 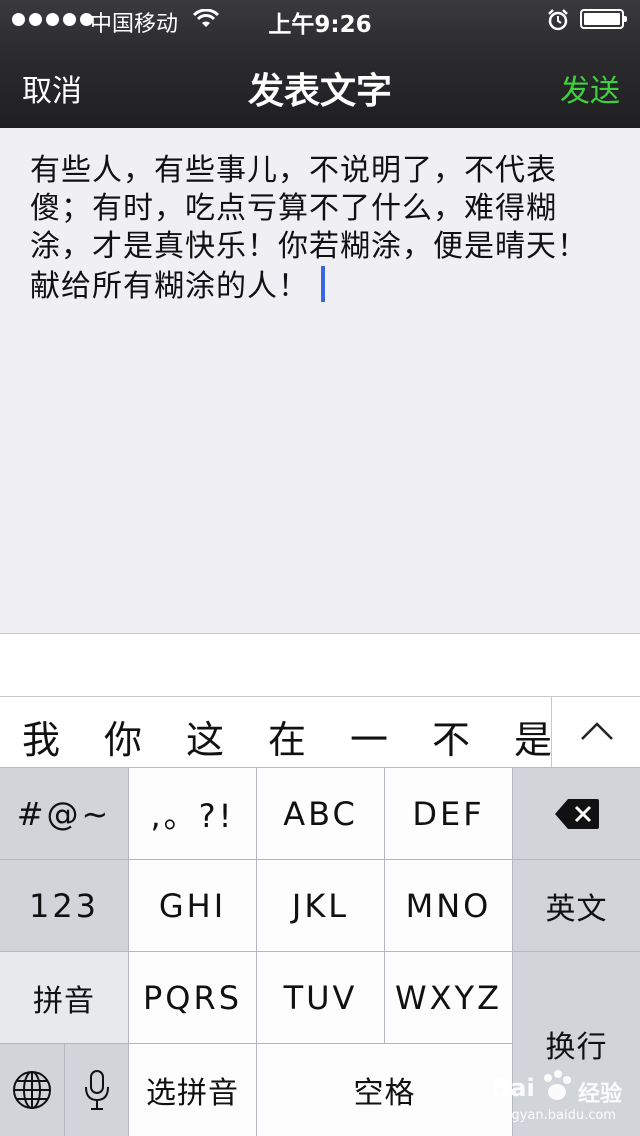 I want to click on battery-level-fill, so click(x=602, y=19).